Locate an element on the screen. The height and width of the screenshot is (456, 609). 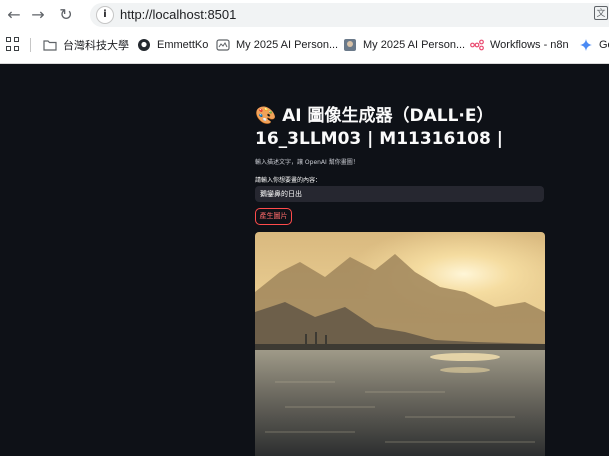
reload-icon: ↻ is located at coordinates (66, 15).